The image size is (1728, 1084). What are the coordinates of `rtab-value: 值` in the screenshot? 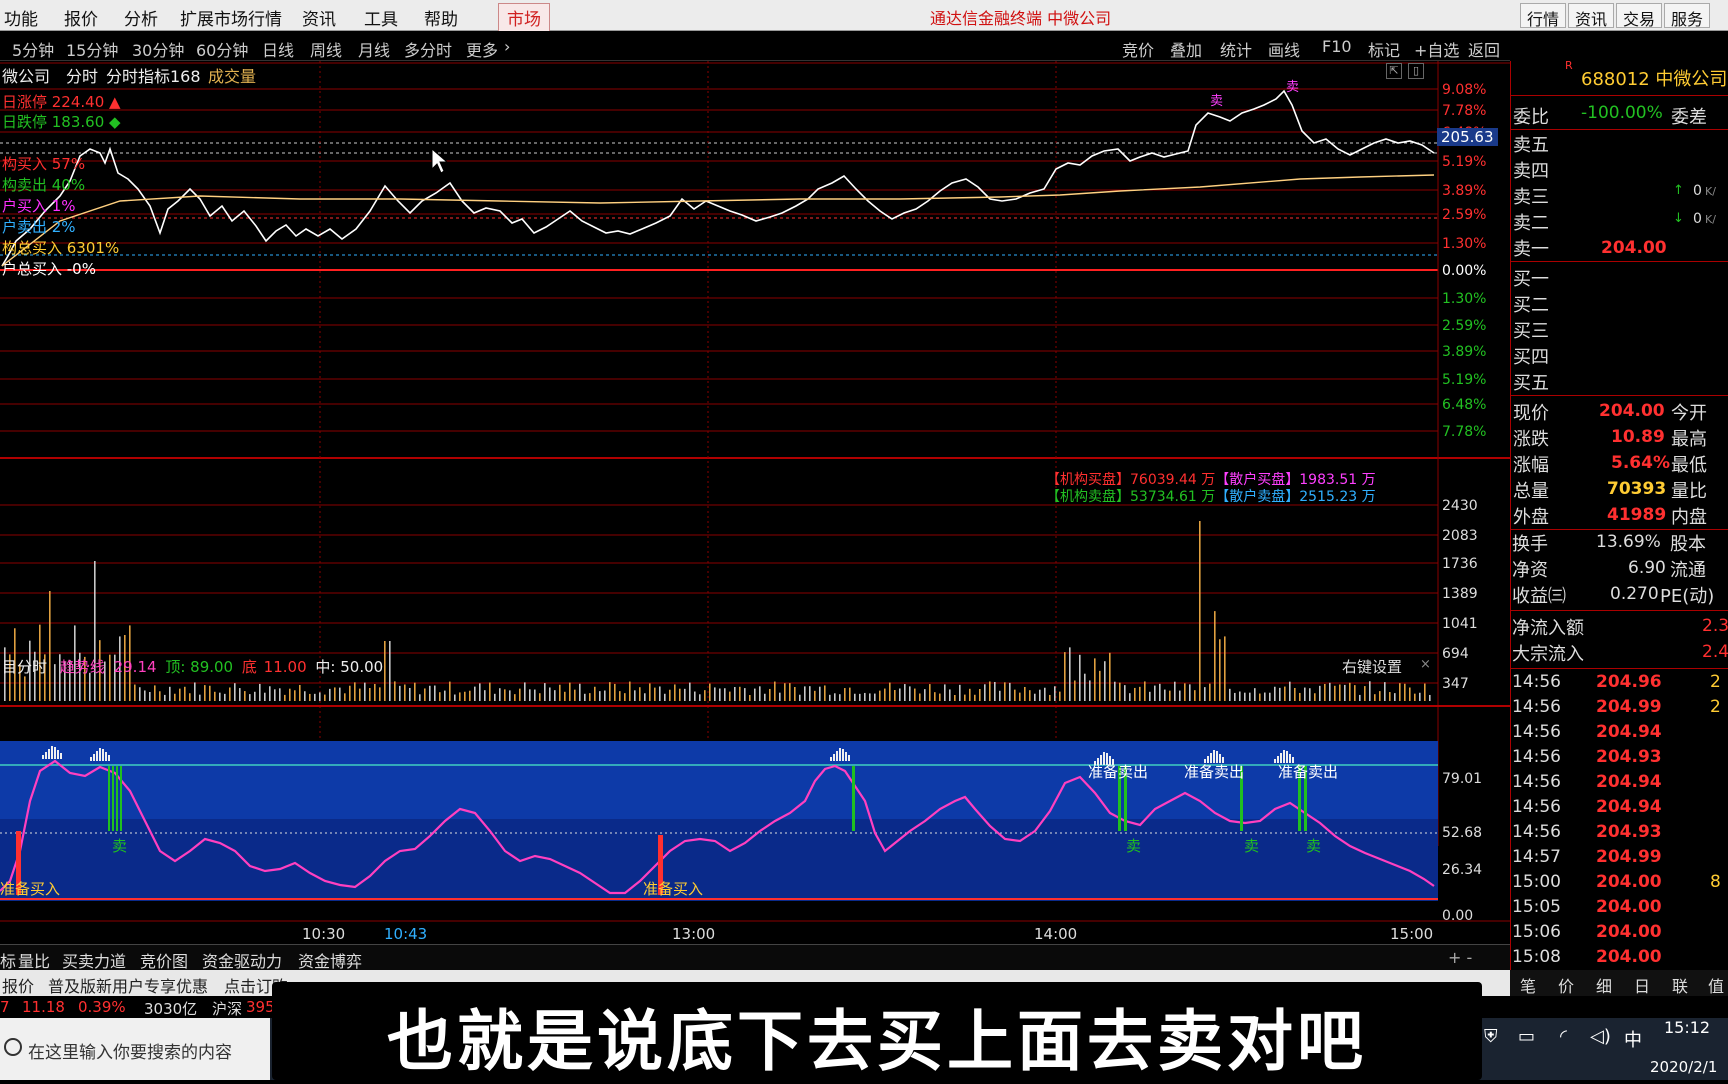 It's located at (1716, 985).